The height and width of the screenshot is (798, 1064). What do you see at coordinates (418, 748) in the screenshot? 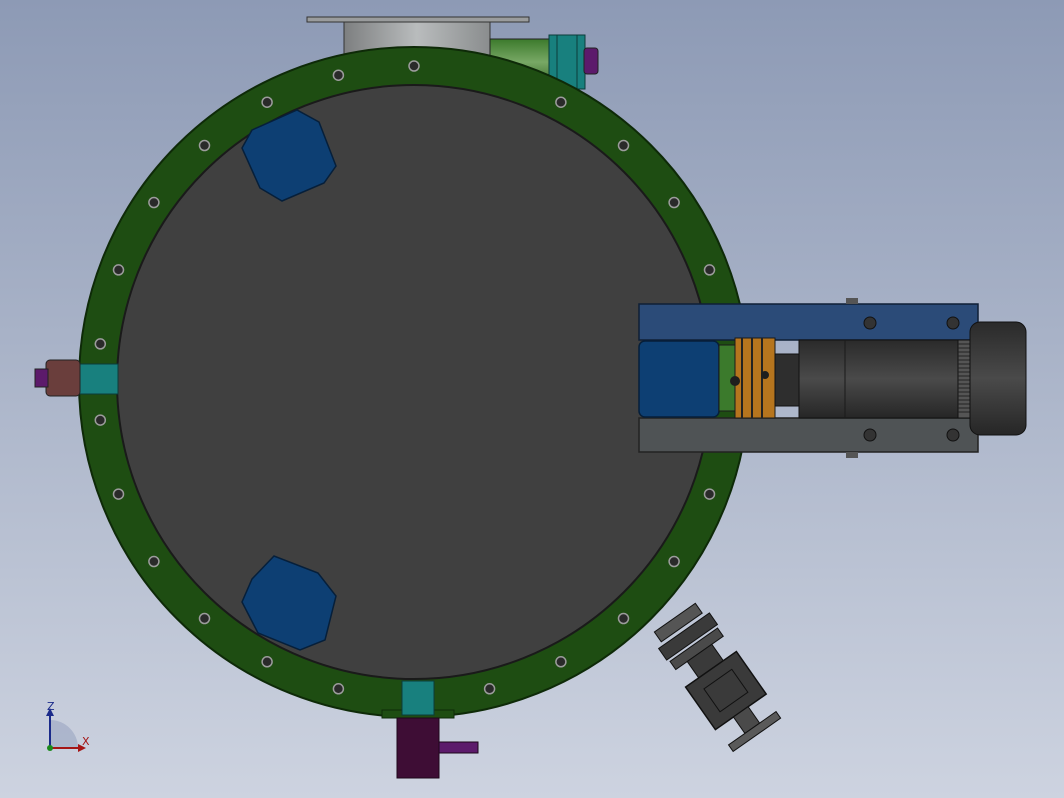
I see `bottom-purple-pipe` at bounding box center [418, 748].